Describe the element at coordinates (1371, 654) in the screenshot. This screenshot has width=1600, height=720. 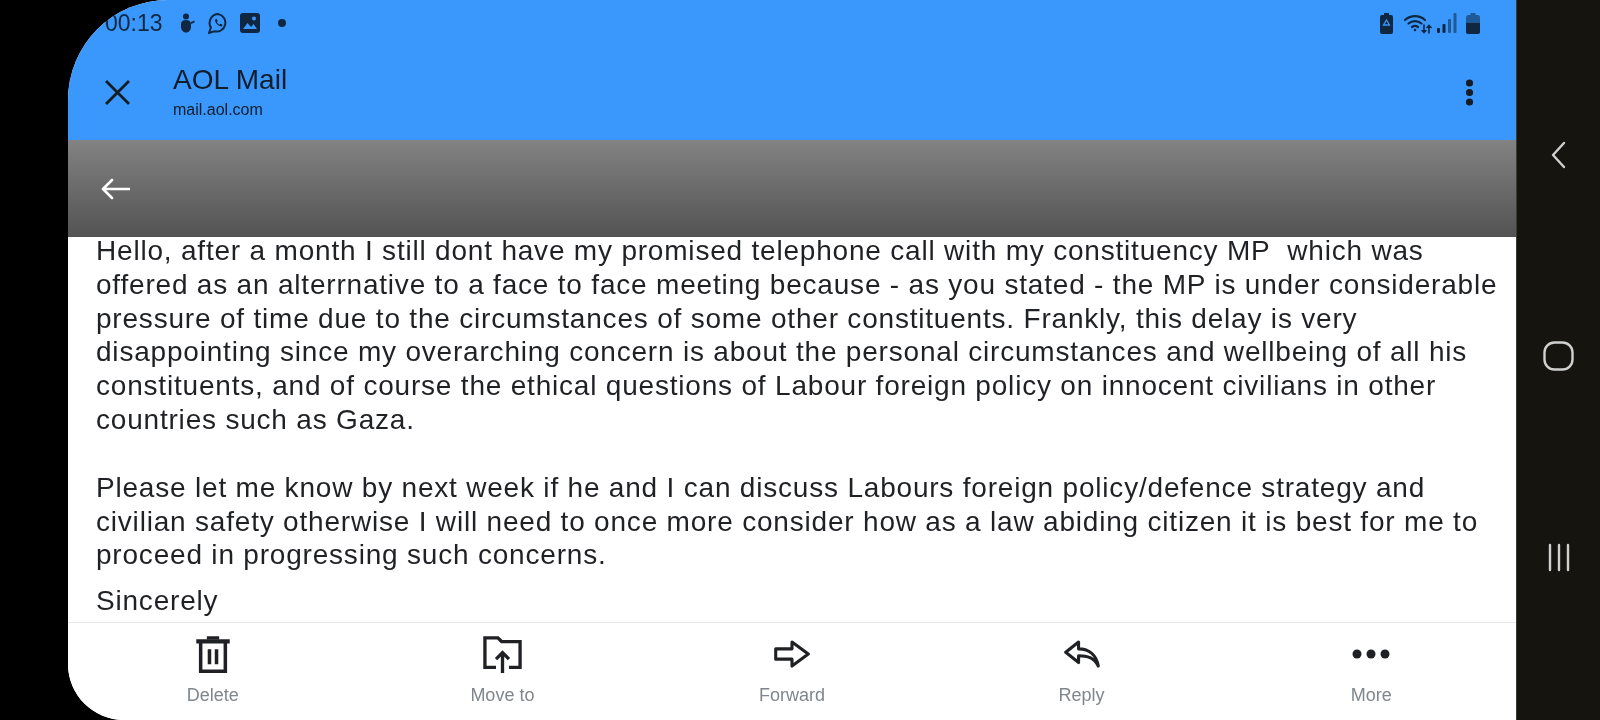
I see `more-dots-icon` at that location.